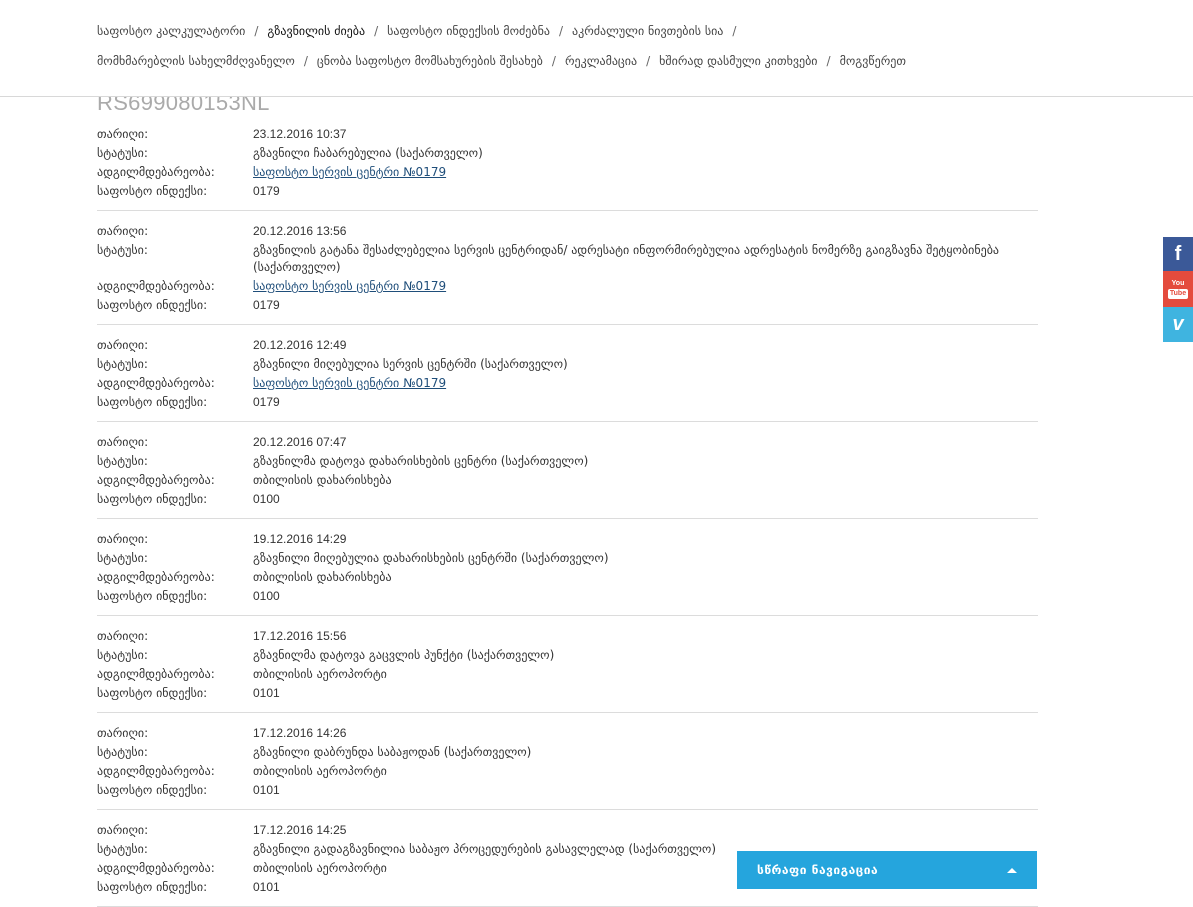  Describe the element at coordinates (873, 61) in the screenshot. I see `nav-link: მოგვწერეთ` at that location.